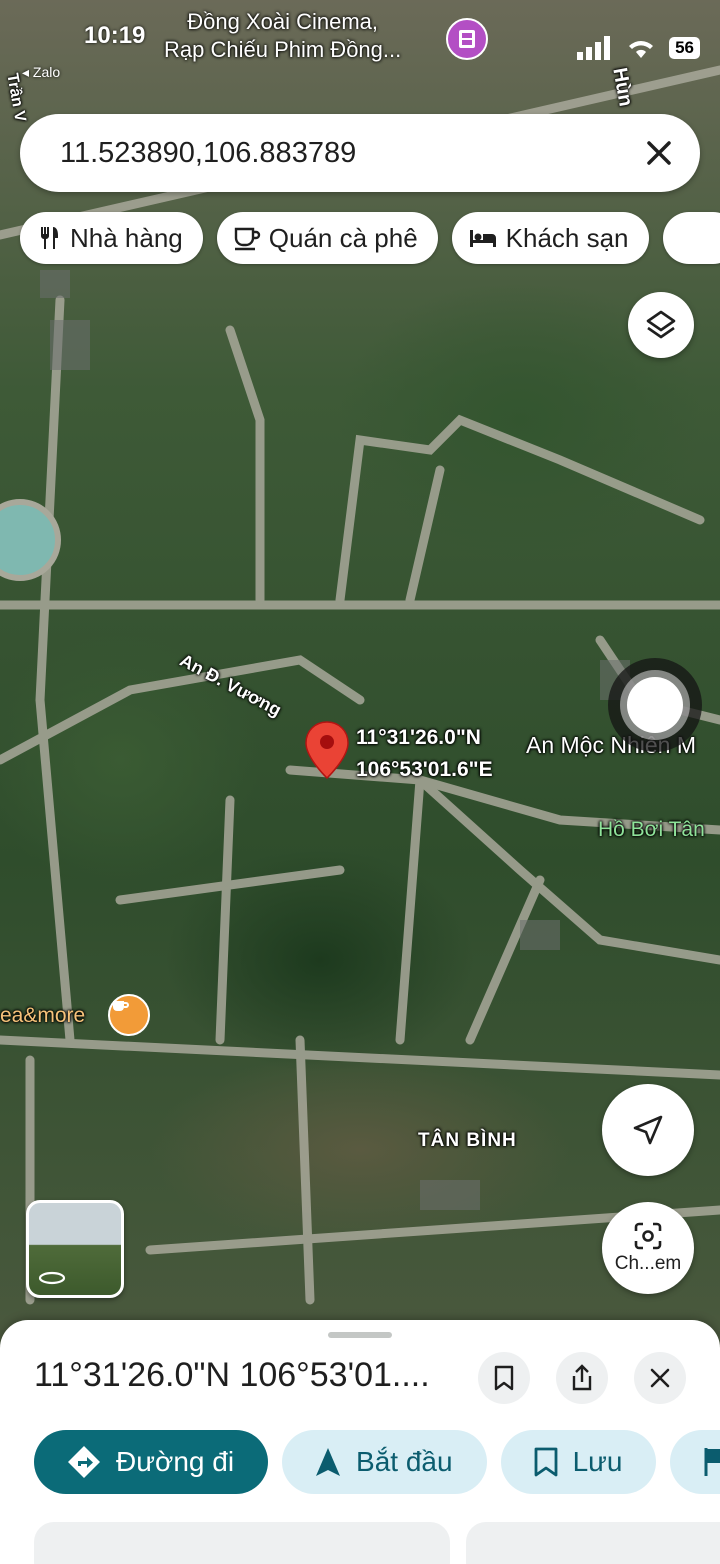 This screenshot has width=720, height=1564. Describe the element at coordinates (567, 237) in the screenshot. I see `chip-label: Khách sạn` at that location.